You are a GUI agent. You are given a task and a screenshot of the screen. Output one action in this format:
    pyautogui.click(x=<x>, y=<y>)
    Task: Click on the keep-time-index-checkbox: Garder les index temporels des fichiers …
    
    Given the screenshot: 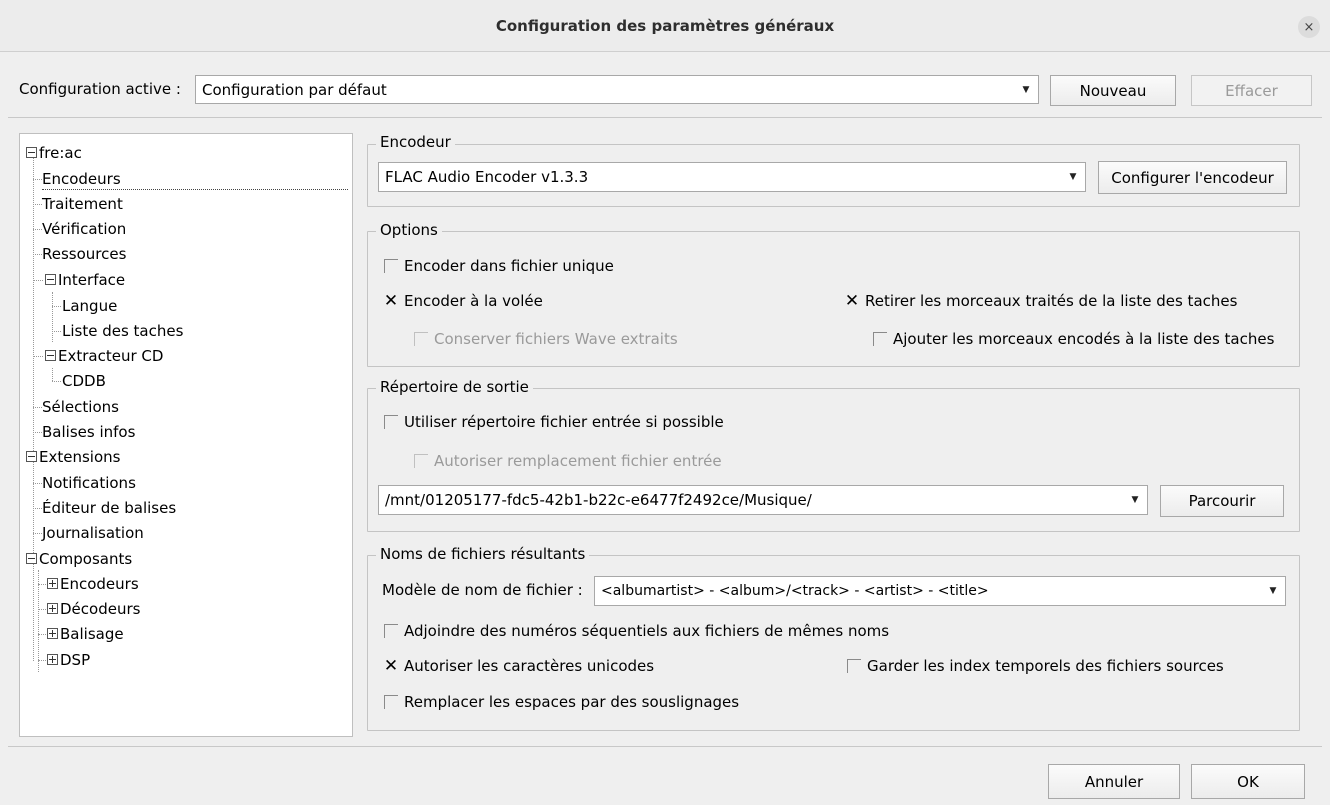 What is the action you would take?
    pyautogui.click(x=1035, y=666)
    